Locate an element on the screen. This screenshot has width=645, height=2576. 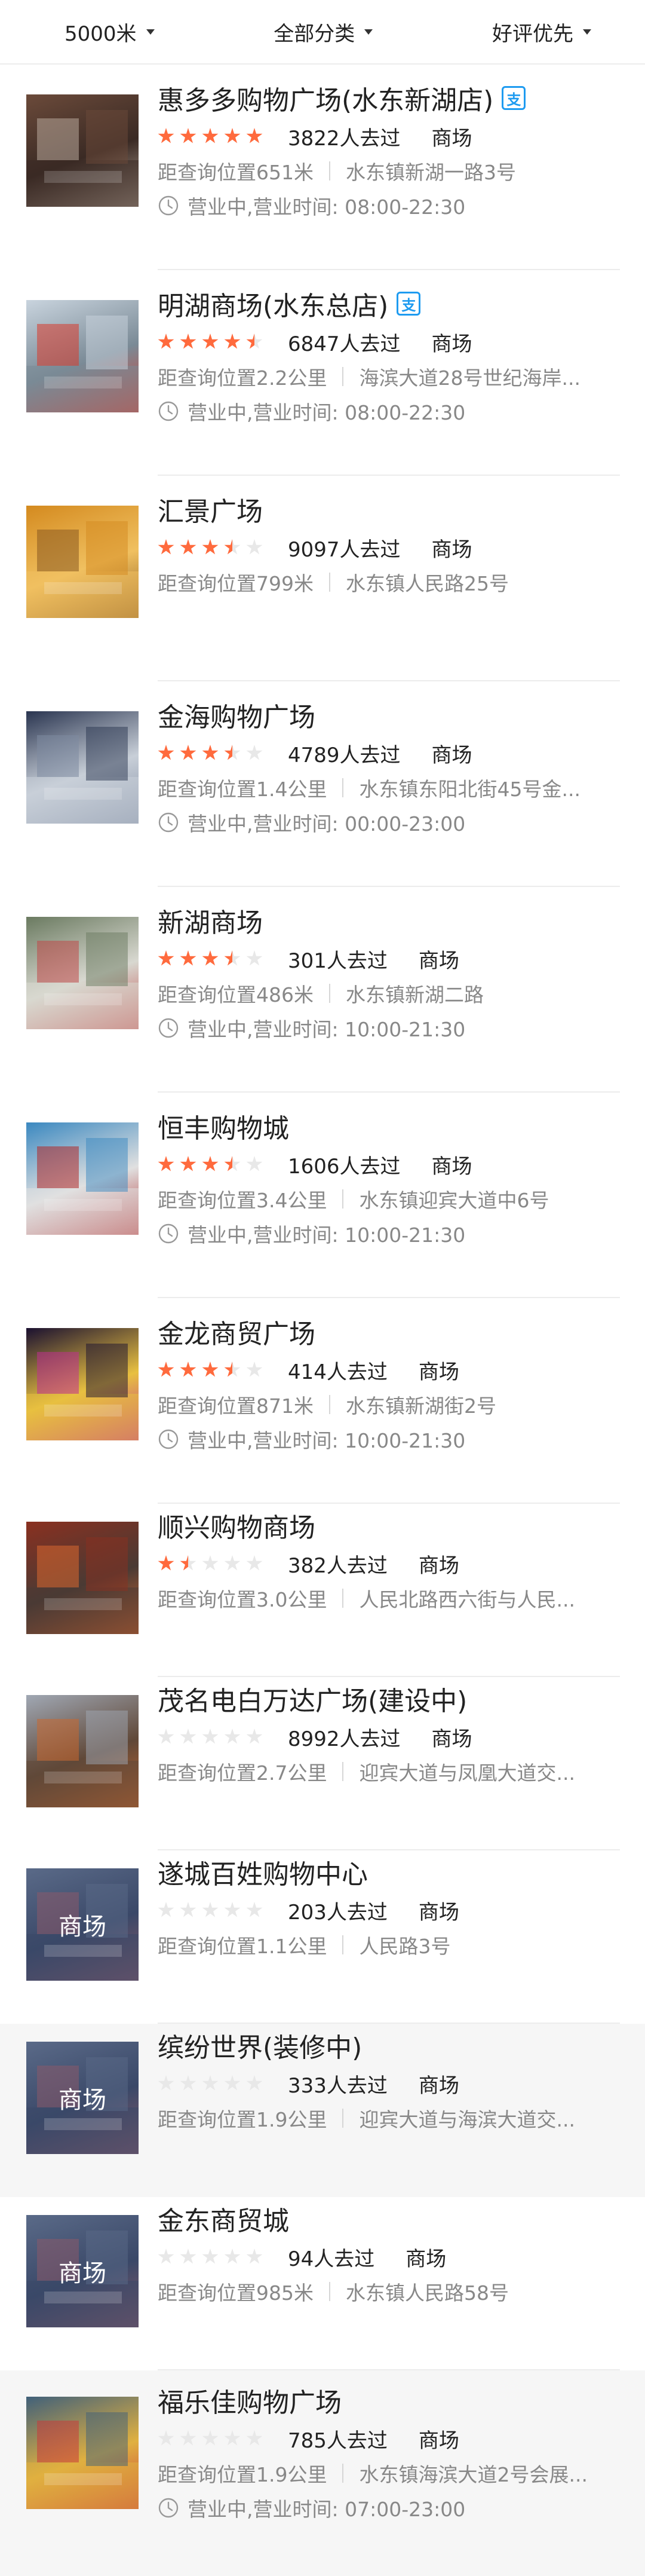
category-filter: 全部分类 is located at coordinates (324, 32).